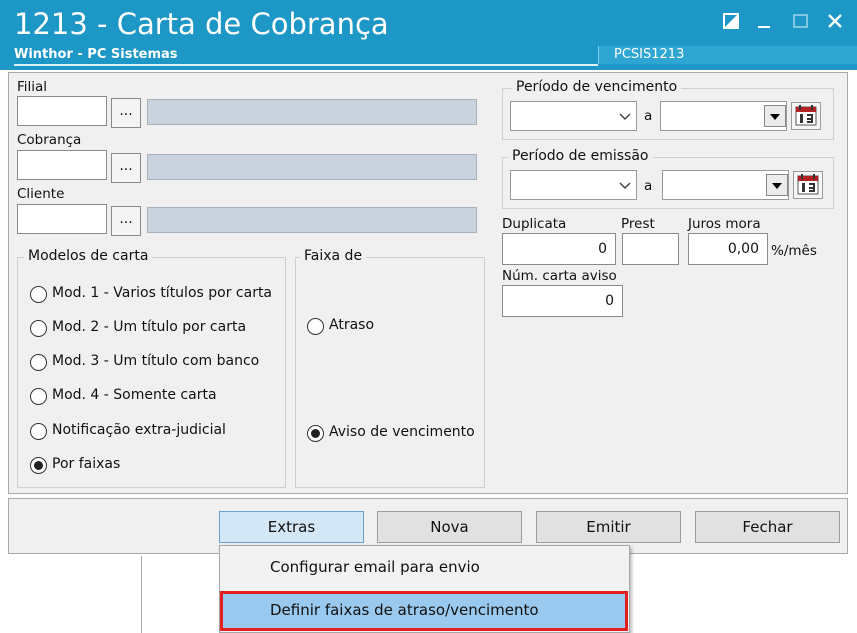  I want to click on cobranca-description-field, so click(312, 167).